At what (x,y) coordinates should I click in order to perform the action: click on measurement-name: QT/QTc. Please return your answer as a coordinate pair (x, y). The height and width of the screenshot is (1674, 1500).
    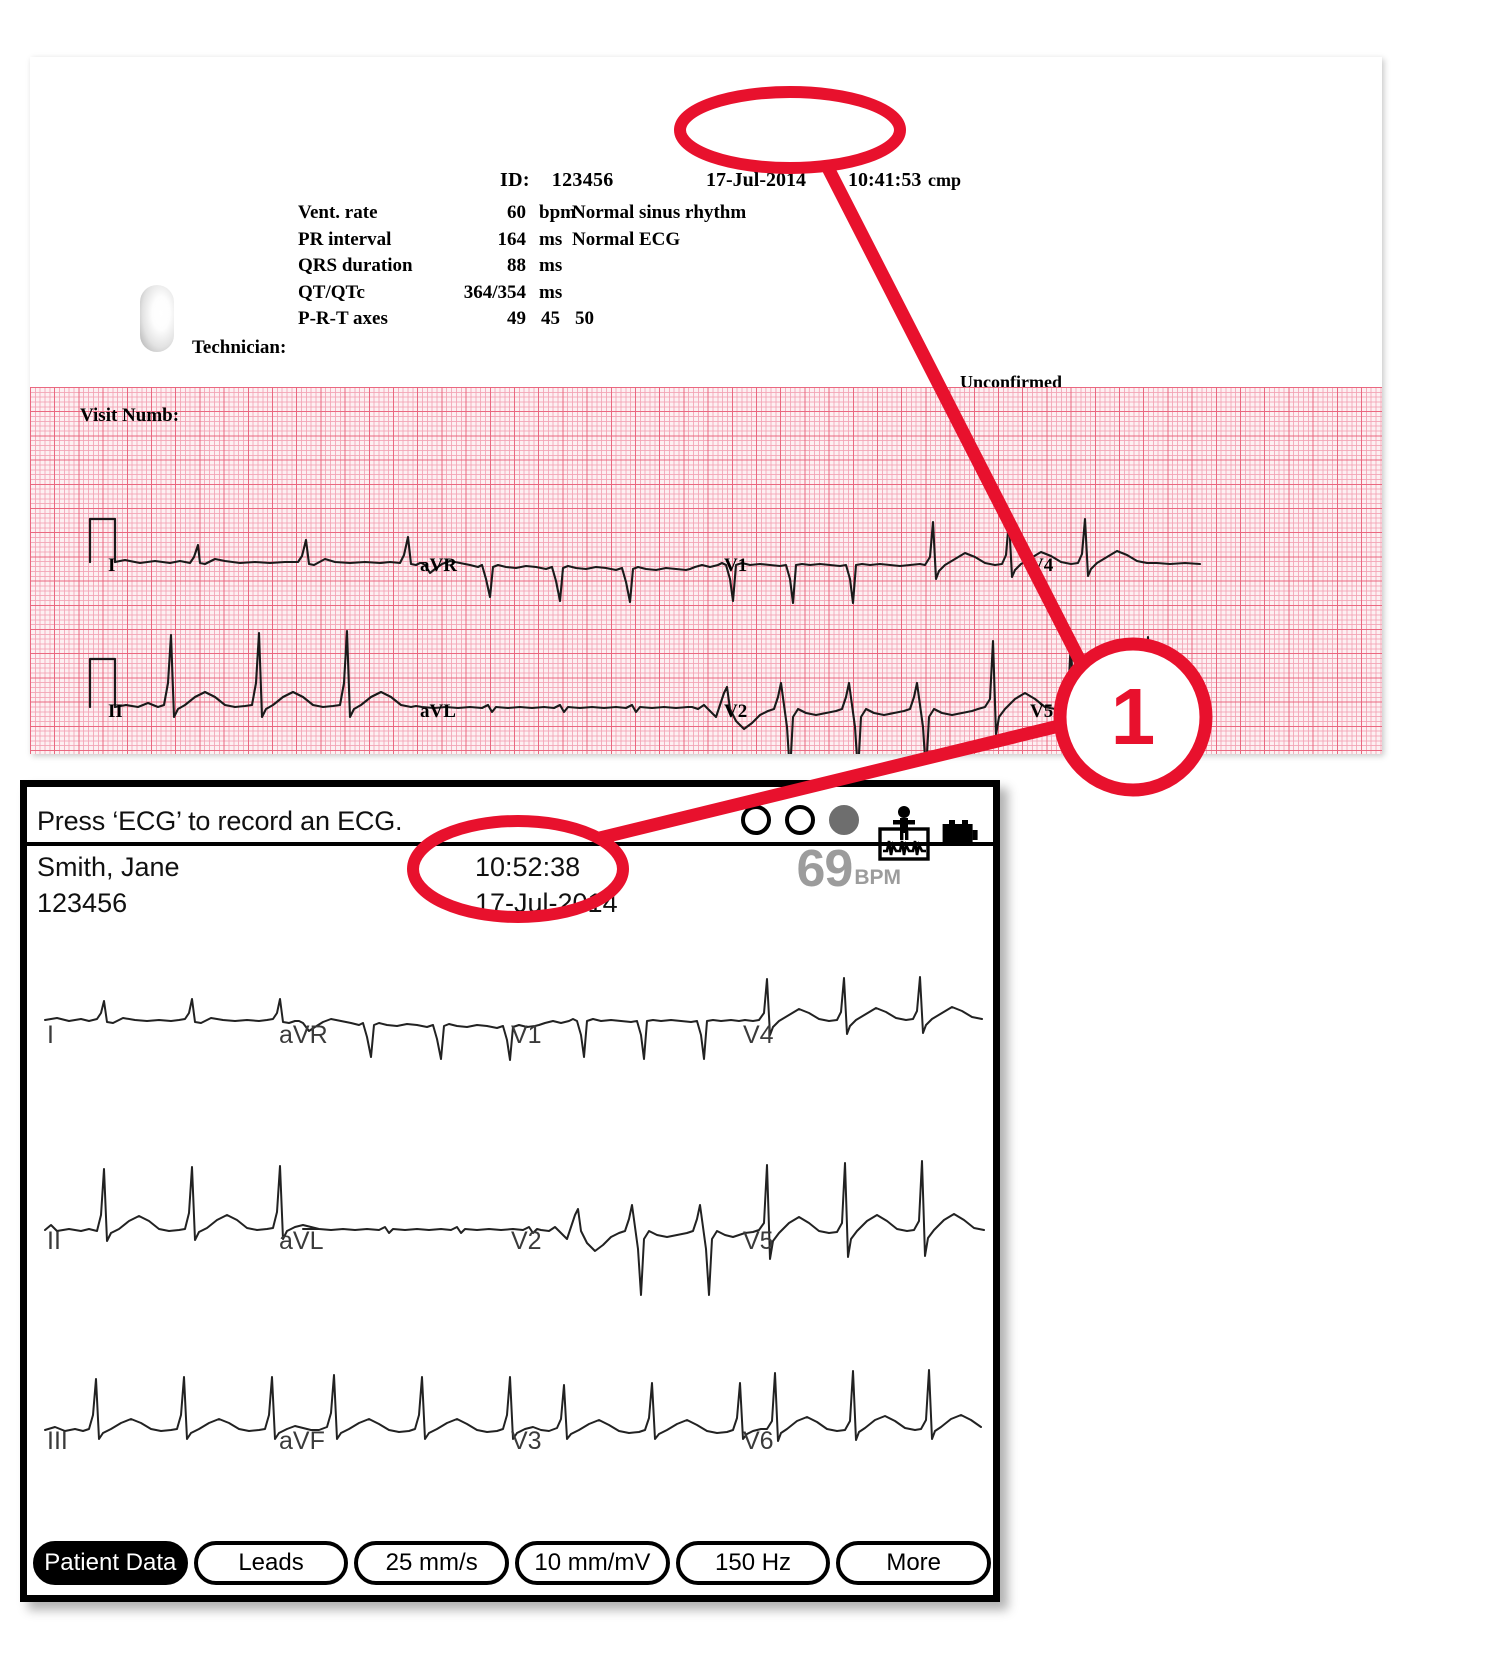
    Looking at the image, I should click on (331, 292).